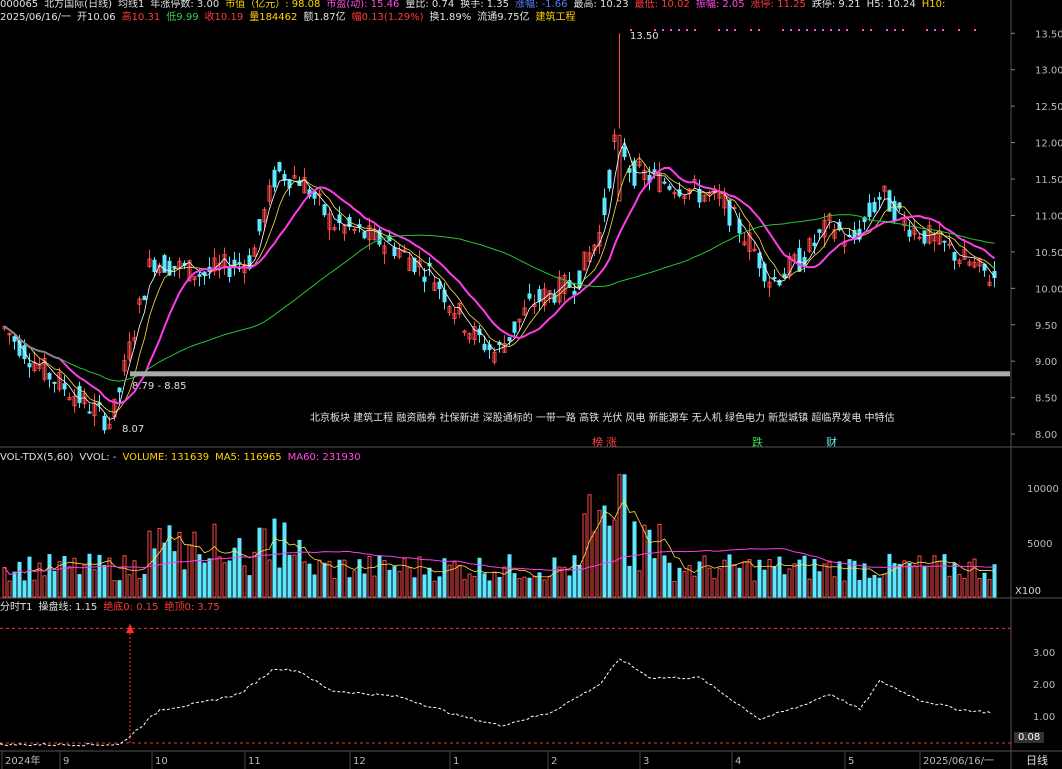 Image resolution: width=1062 pixels, height=769 pixels. What do you see at coordinates (1048, 107) in the screenshot?
I see `price-tick-label: 12.50` at bounding box center [1048, 107].